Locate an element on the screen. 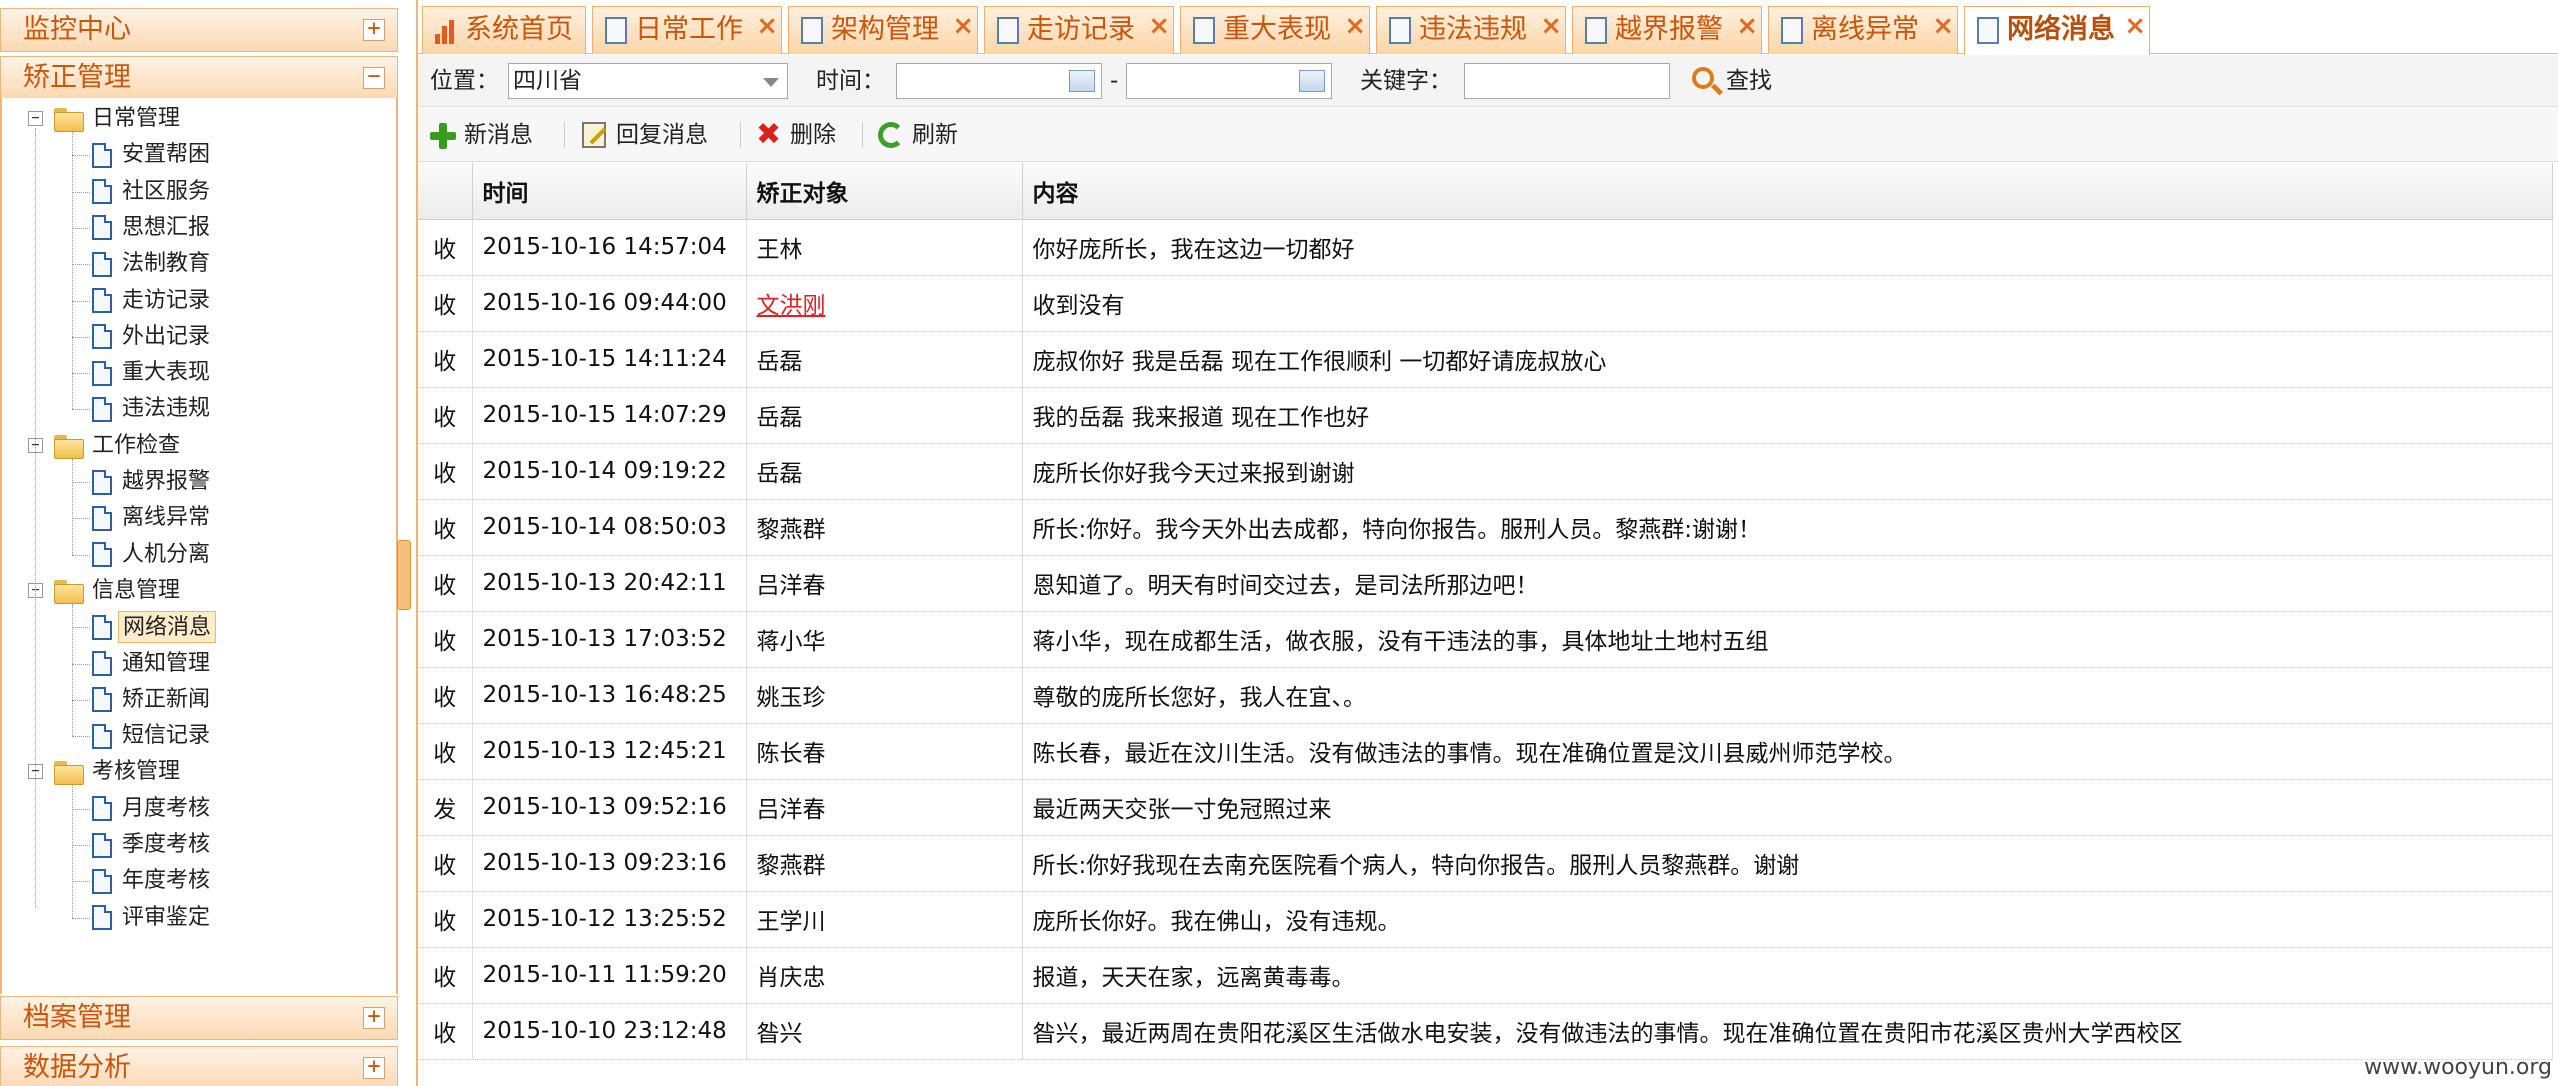  accordion-title: 监控中心 is located at coordinates (77, 29).